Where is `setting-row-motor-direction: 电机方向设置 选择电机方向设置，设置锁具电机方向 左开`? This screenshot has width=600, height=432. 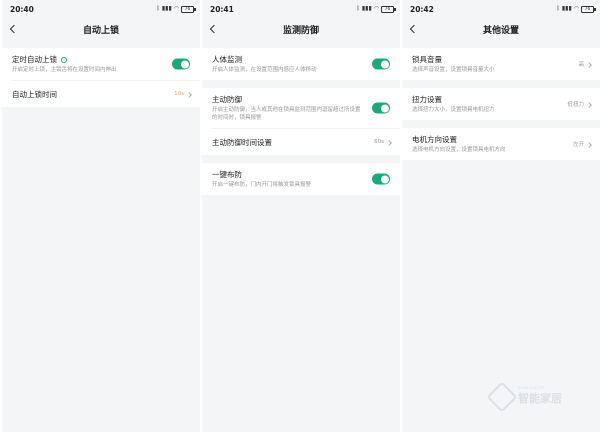
setting-row-motor-direction: 电机方向设置 选择电机方向设置，设置锁具电机方向 左开 is located at coordinates (501, 144).